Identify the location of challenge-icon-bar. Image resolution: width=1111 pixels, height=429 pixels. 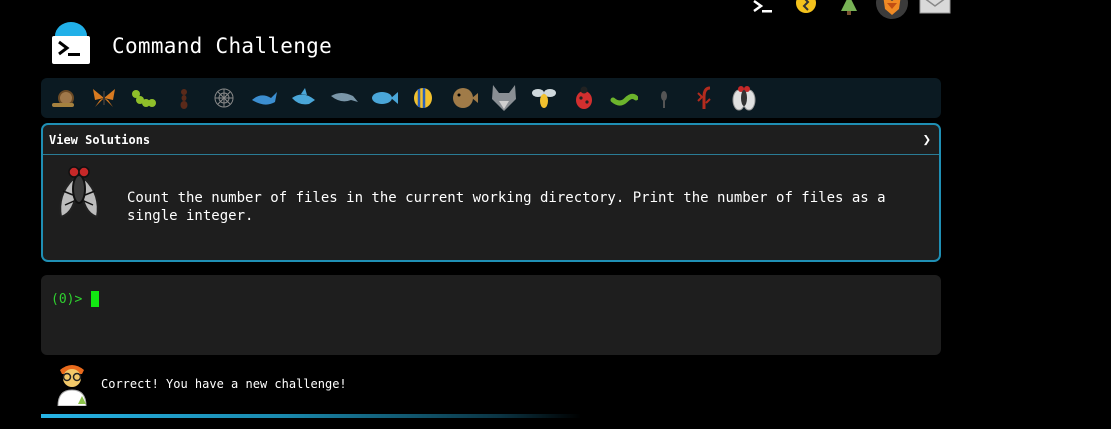
(491, 98).